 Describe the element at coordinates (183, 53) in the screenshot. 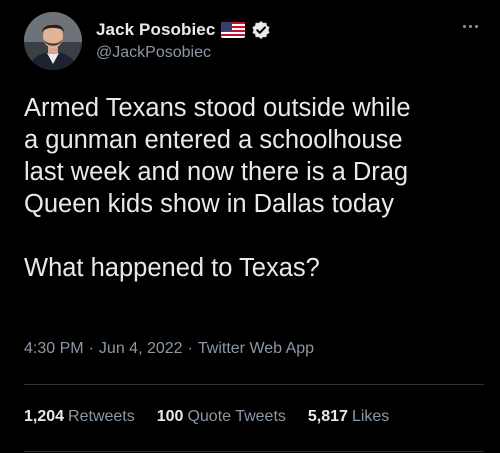

I see `author-handle: @JackPosobiec` at that location.